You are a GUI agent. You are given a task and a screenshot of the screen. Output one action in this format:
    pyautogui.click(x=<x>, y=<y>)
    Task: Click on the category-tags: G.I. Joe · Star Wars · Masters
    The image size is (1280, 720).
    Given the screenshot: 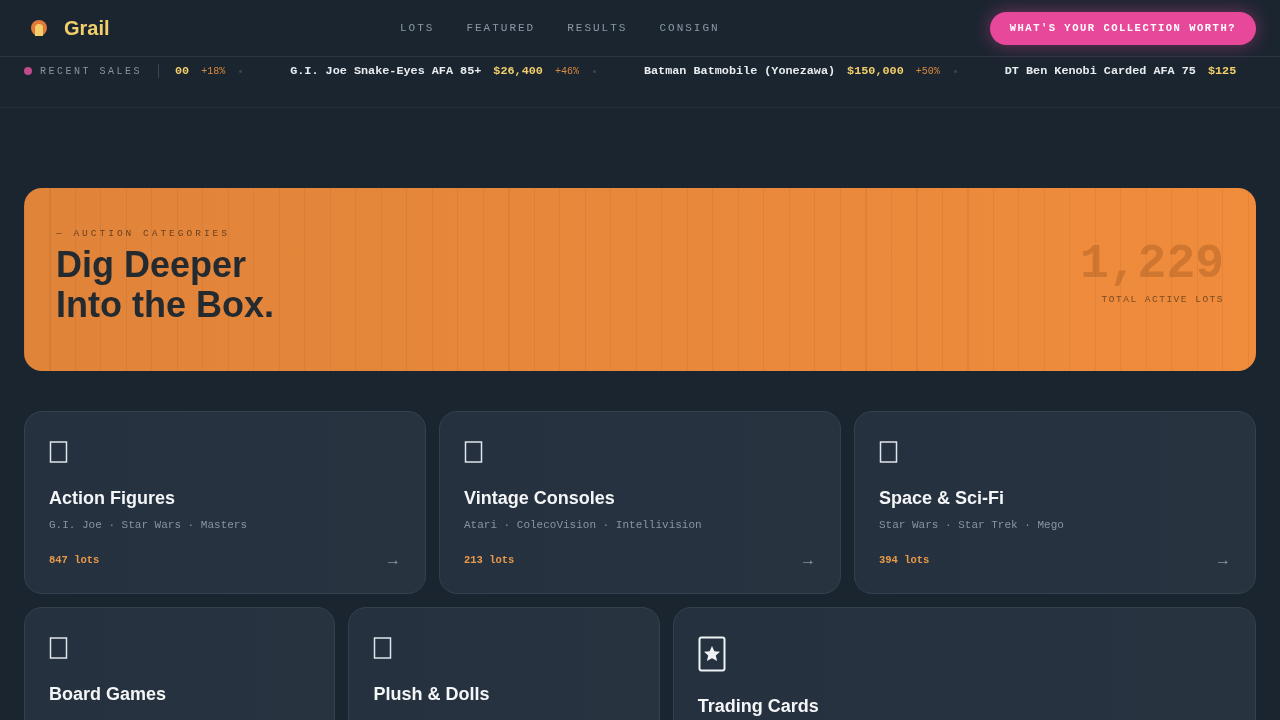 What is the action you would take?
    pyautogui.click(x=225, y=525)
    